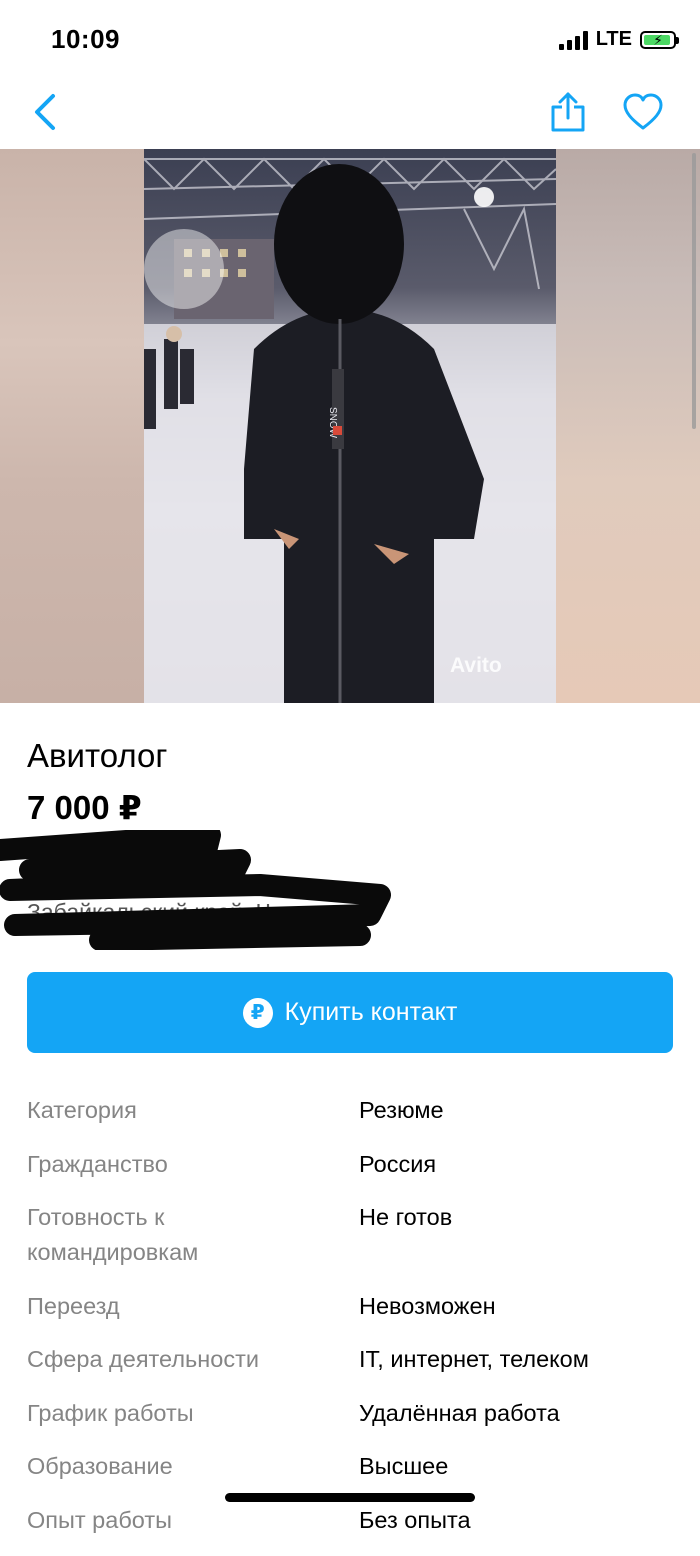 The height and width of the screenshot is (1556, 700). Describe the element at coordinates (84, 807) in the screenshot. I see `listing-price: 7 000 ₽` at that location.